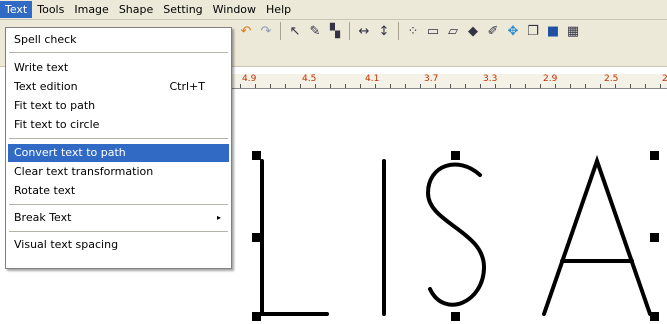 The height and width of the screenshot is (324, 667). Describe the element at coordinates (246, 31) in the screenshot. I see `undo-icon: ↶` at that location.